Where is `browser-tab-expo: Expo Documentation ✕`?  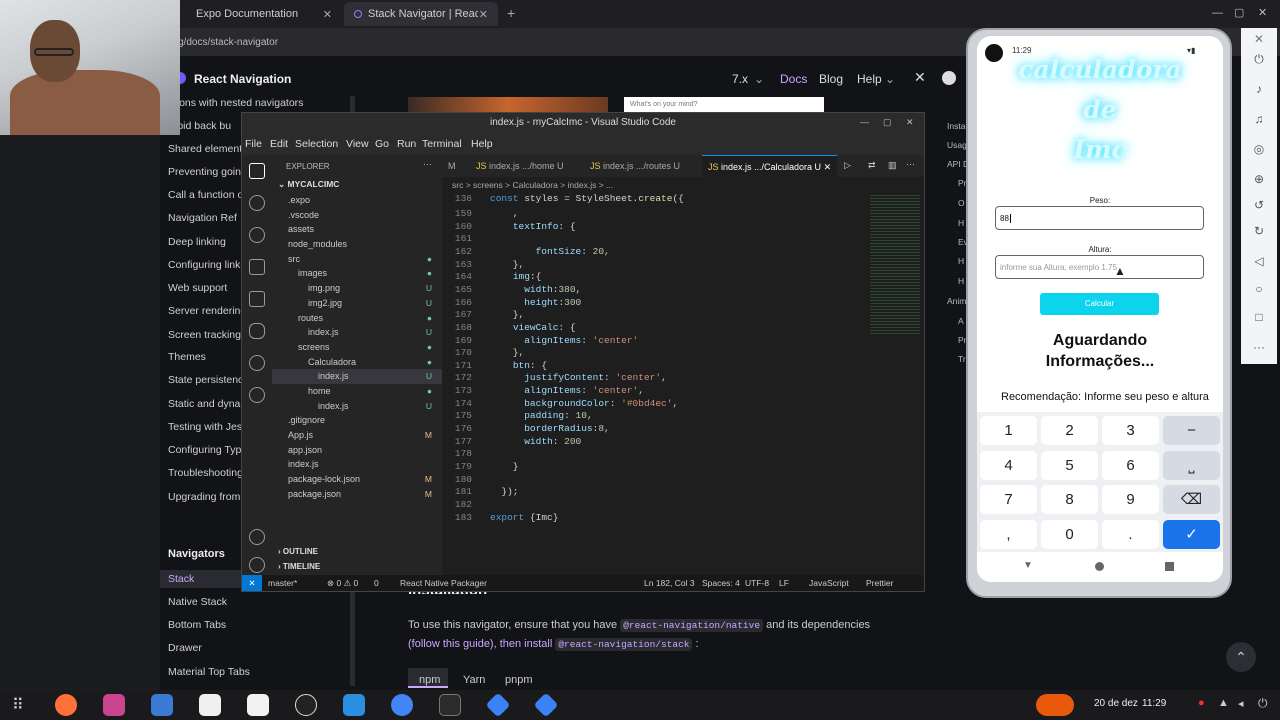
browser-tab-expo: Expo Documentation ✕ is located at coordinates (264, 14).